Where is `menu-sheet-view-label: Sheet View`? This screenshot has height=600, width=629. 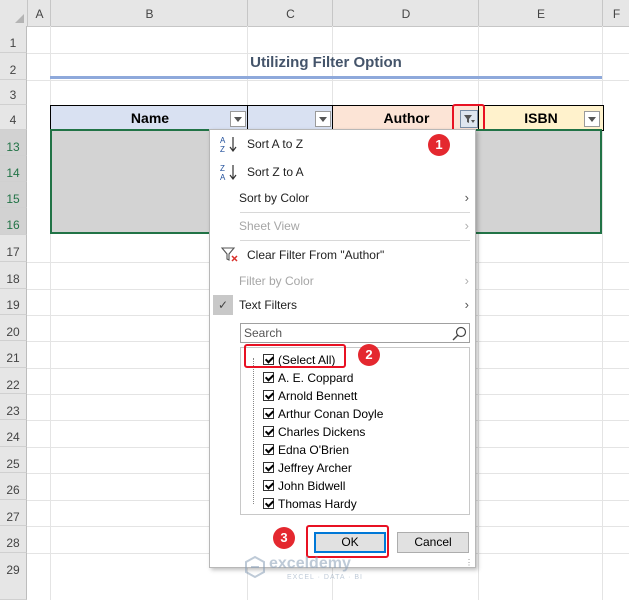 menu-sheet-view-label: Sheet View is located at coordinates (269, 226).